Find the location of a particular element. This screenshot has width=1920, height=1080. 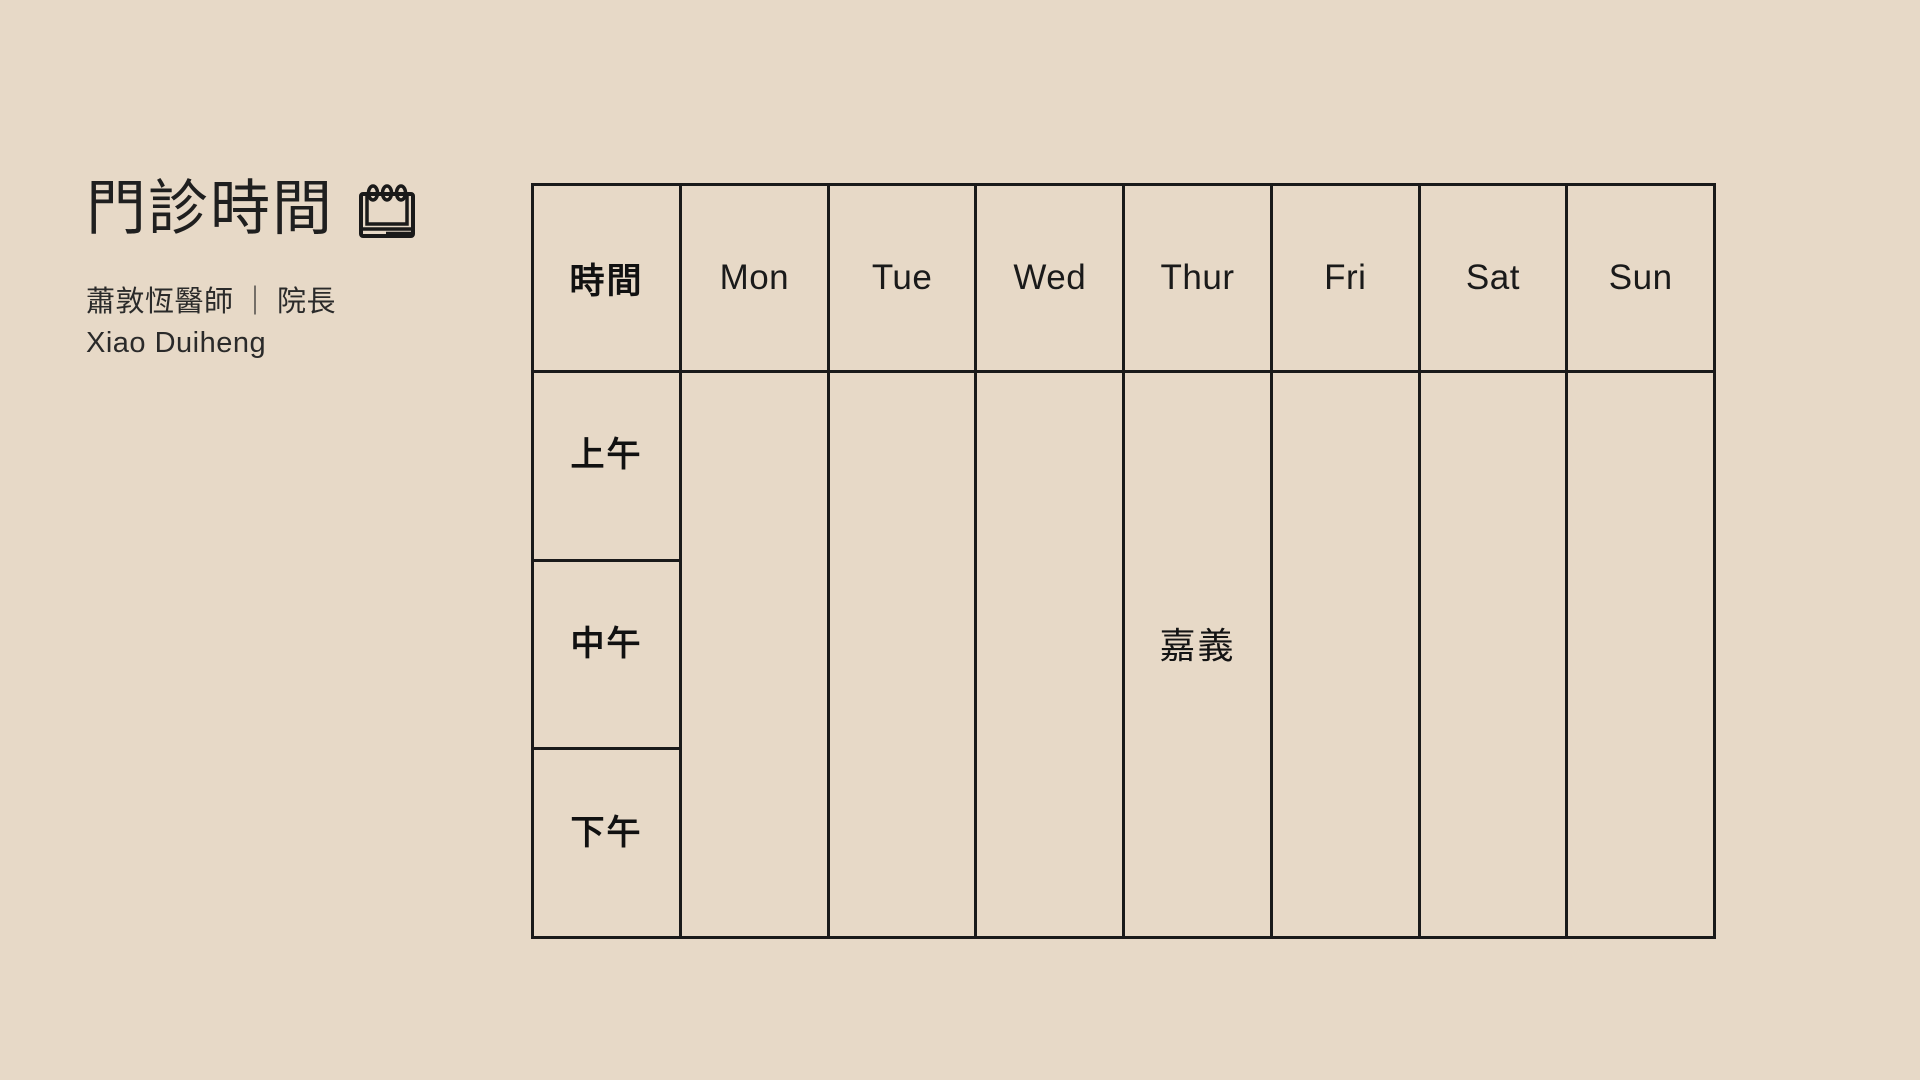

day-header-wed-label: Wed is located at coordinates (1050, 277).